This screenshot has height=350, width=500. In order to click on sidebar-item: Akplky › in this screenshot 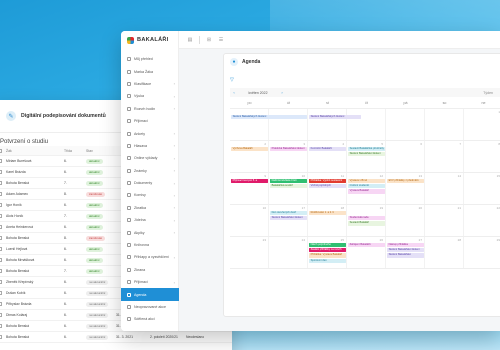, I will do `click(150, 232)`.